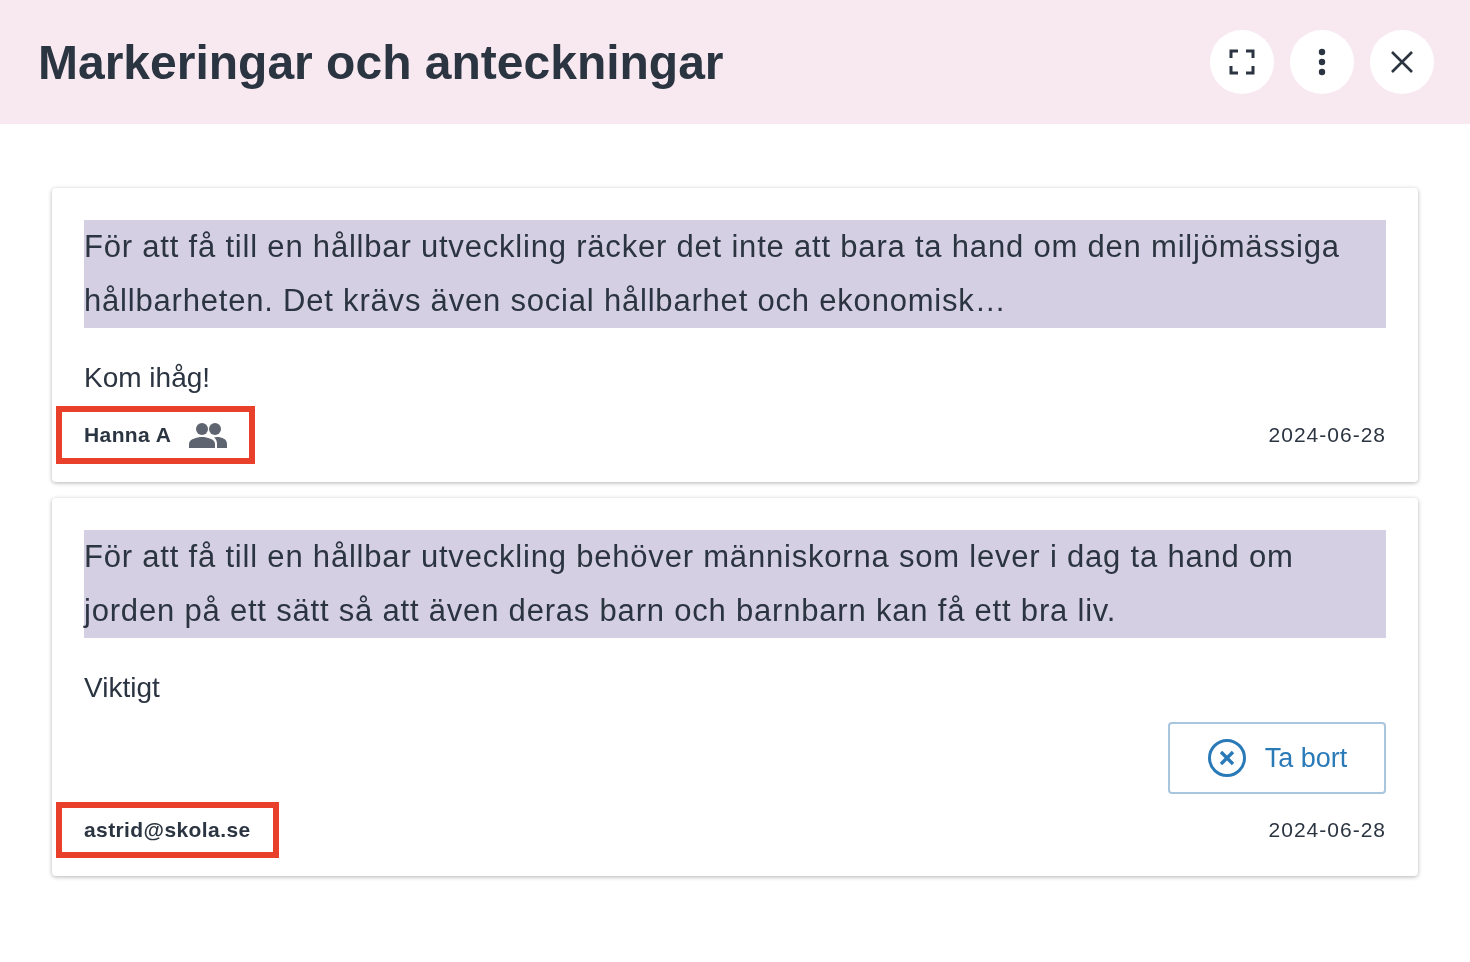  What do you see at coordinates (148, 378) in the screenshot?
I see `note-text: Kom ihåg!` at bounding box center [148, 378].